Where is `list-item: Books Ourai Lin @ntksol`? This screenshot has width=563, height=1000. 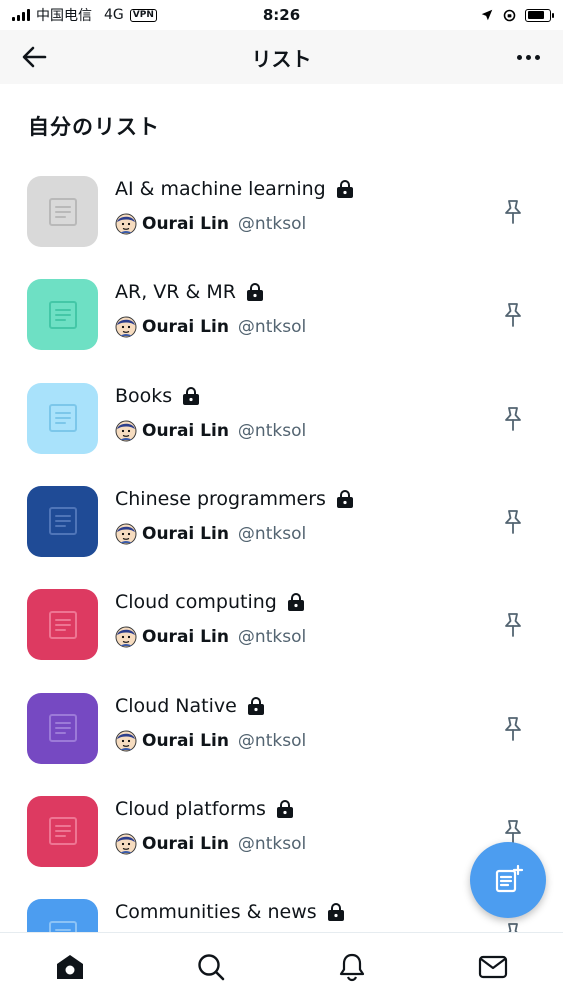 list-item: Books Ourai Lin @ntksol is located at coordinates (281, 434).